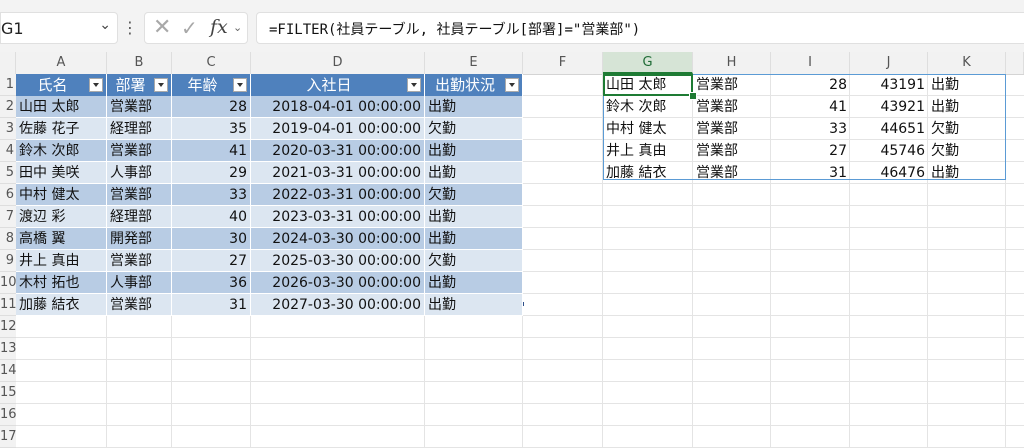 The image size is (1024, 448). Describe the element at coordinates (338, 305) in the screenshot. I see `table-cell: 2027-03-30 00:00:00` at that location.